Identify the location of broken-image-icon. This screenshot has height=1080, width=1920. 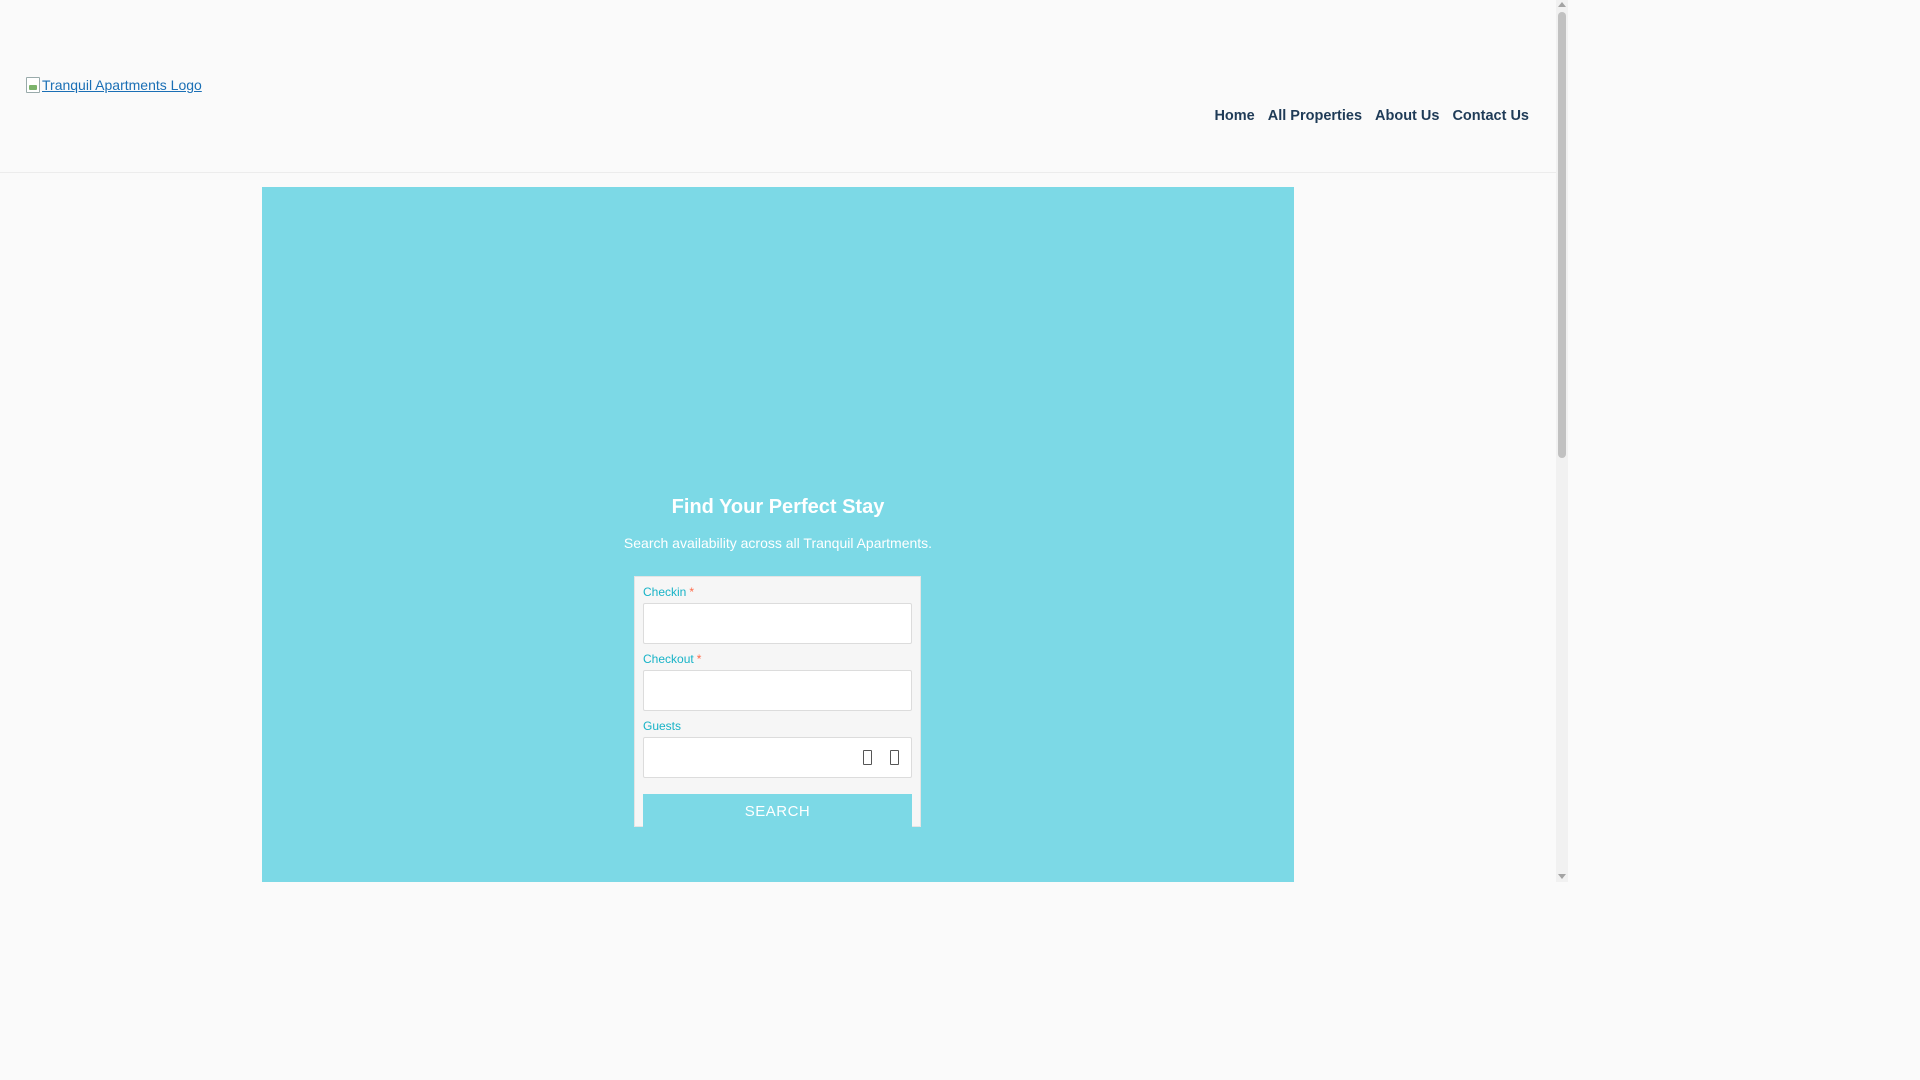
(33, 85).